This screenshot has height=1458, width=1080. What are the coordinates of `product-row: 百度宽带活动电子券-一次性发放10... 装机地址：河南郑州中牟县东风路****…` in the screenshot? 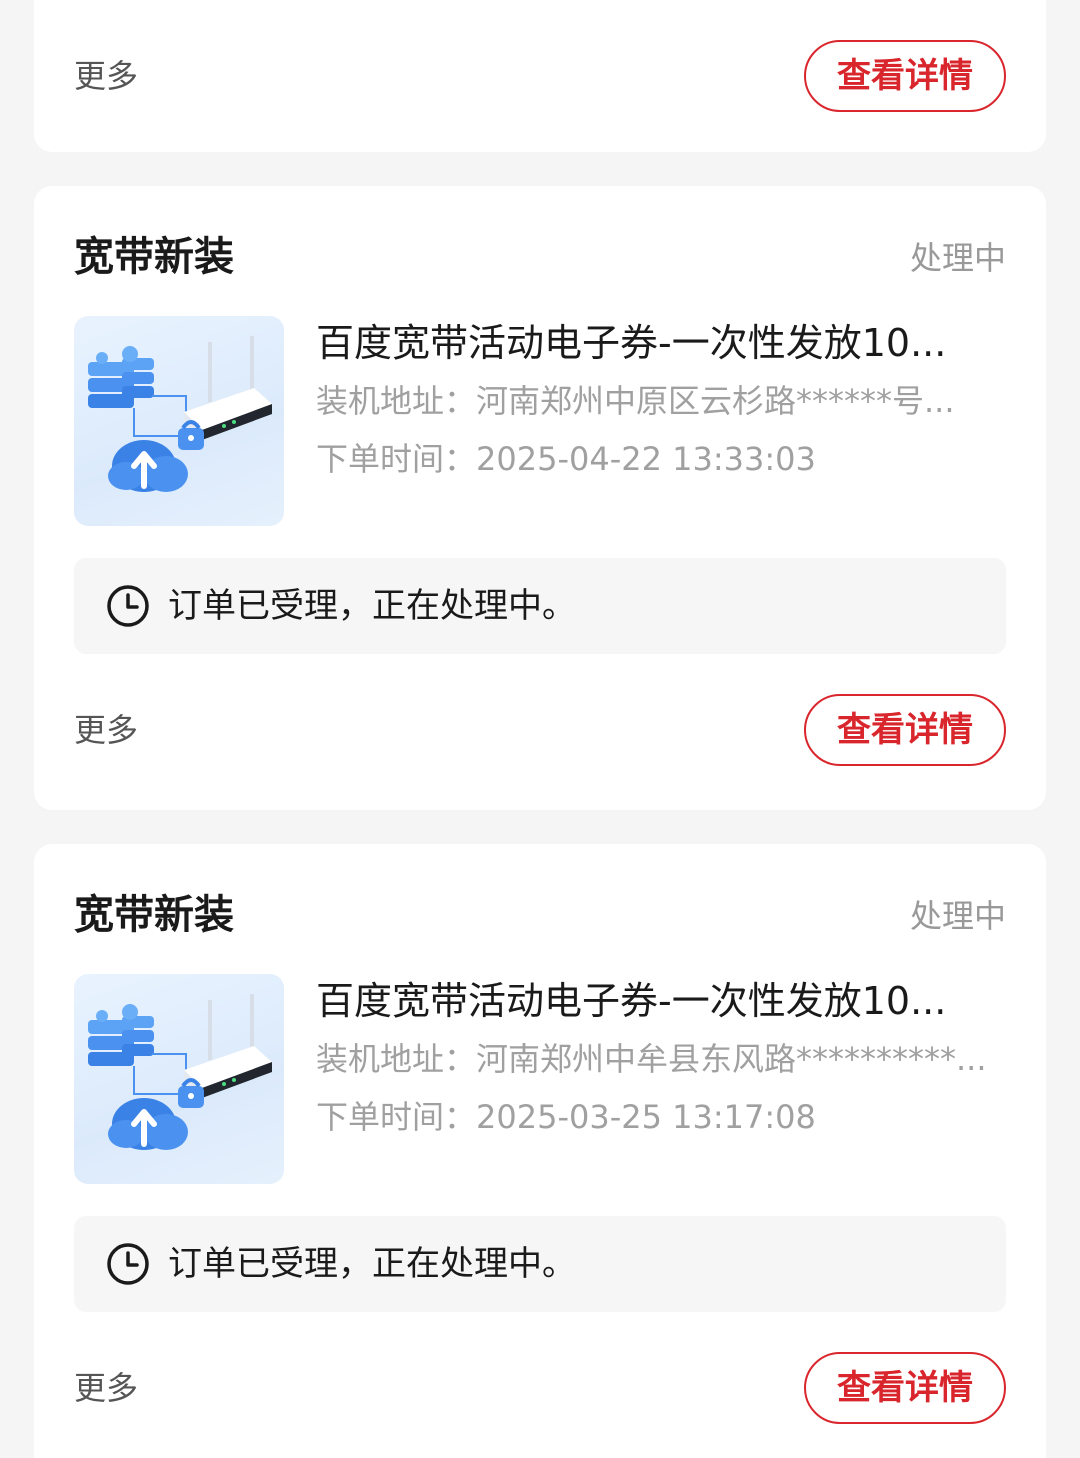 It's located at (540, 1079).